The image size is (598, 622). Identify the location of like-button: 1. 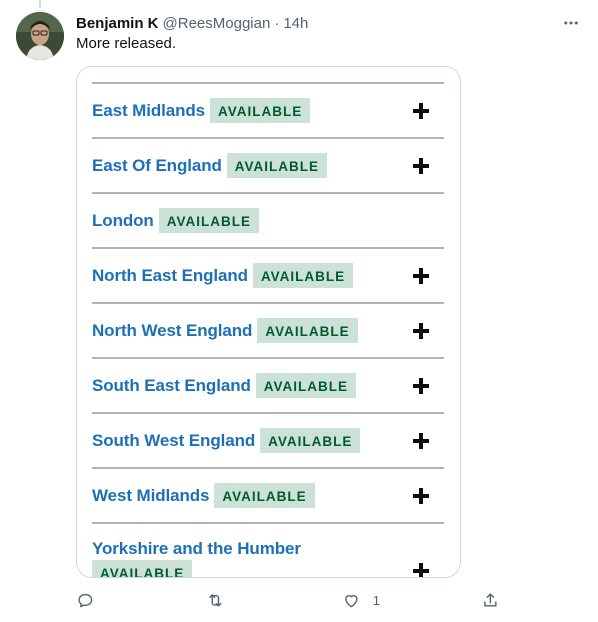
(361, 600).